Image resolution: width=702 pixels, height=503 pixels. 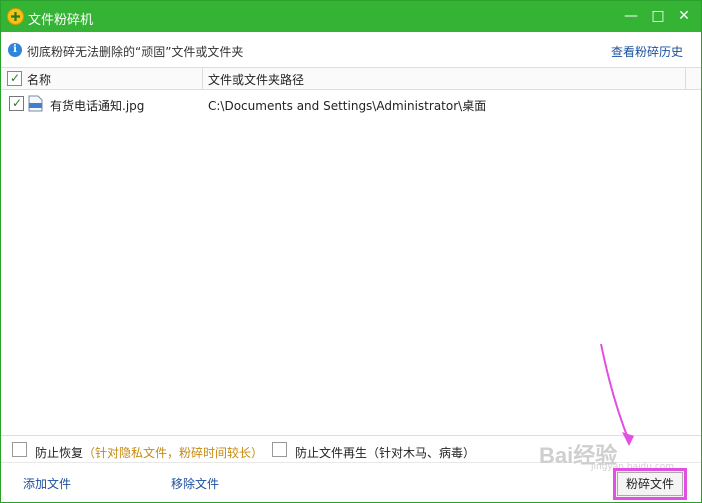 I want to click on shred-file-button-label: 粉碎文件, so click(x=650, y=484).